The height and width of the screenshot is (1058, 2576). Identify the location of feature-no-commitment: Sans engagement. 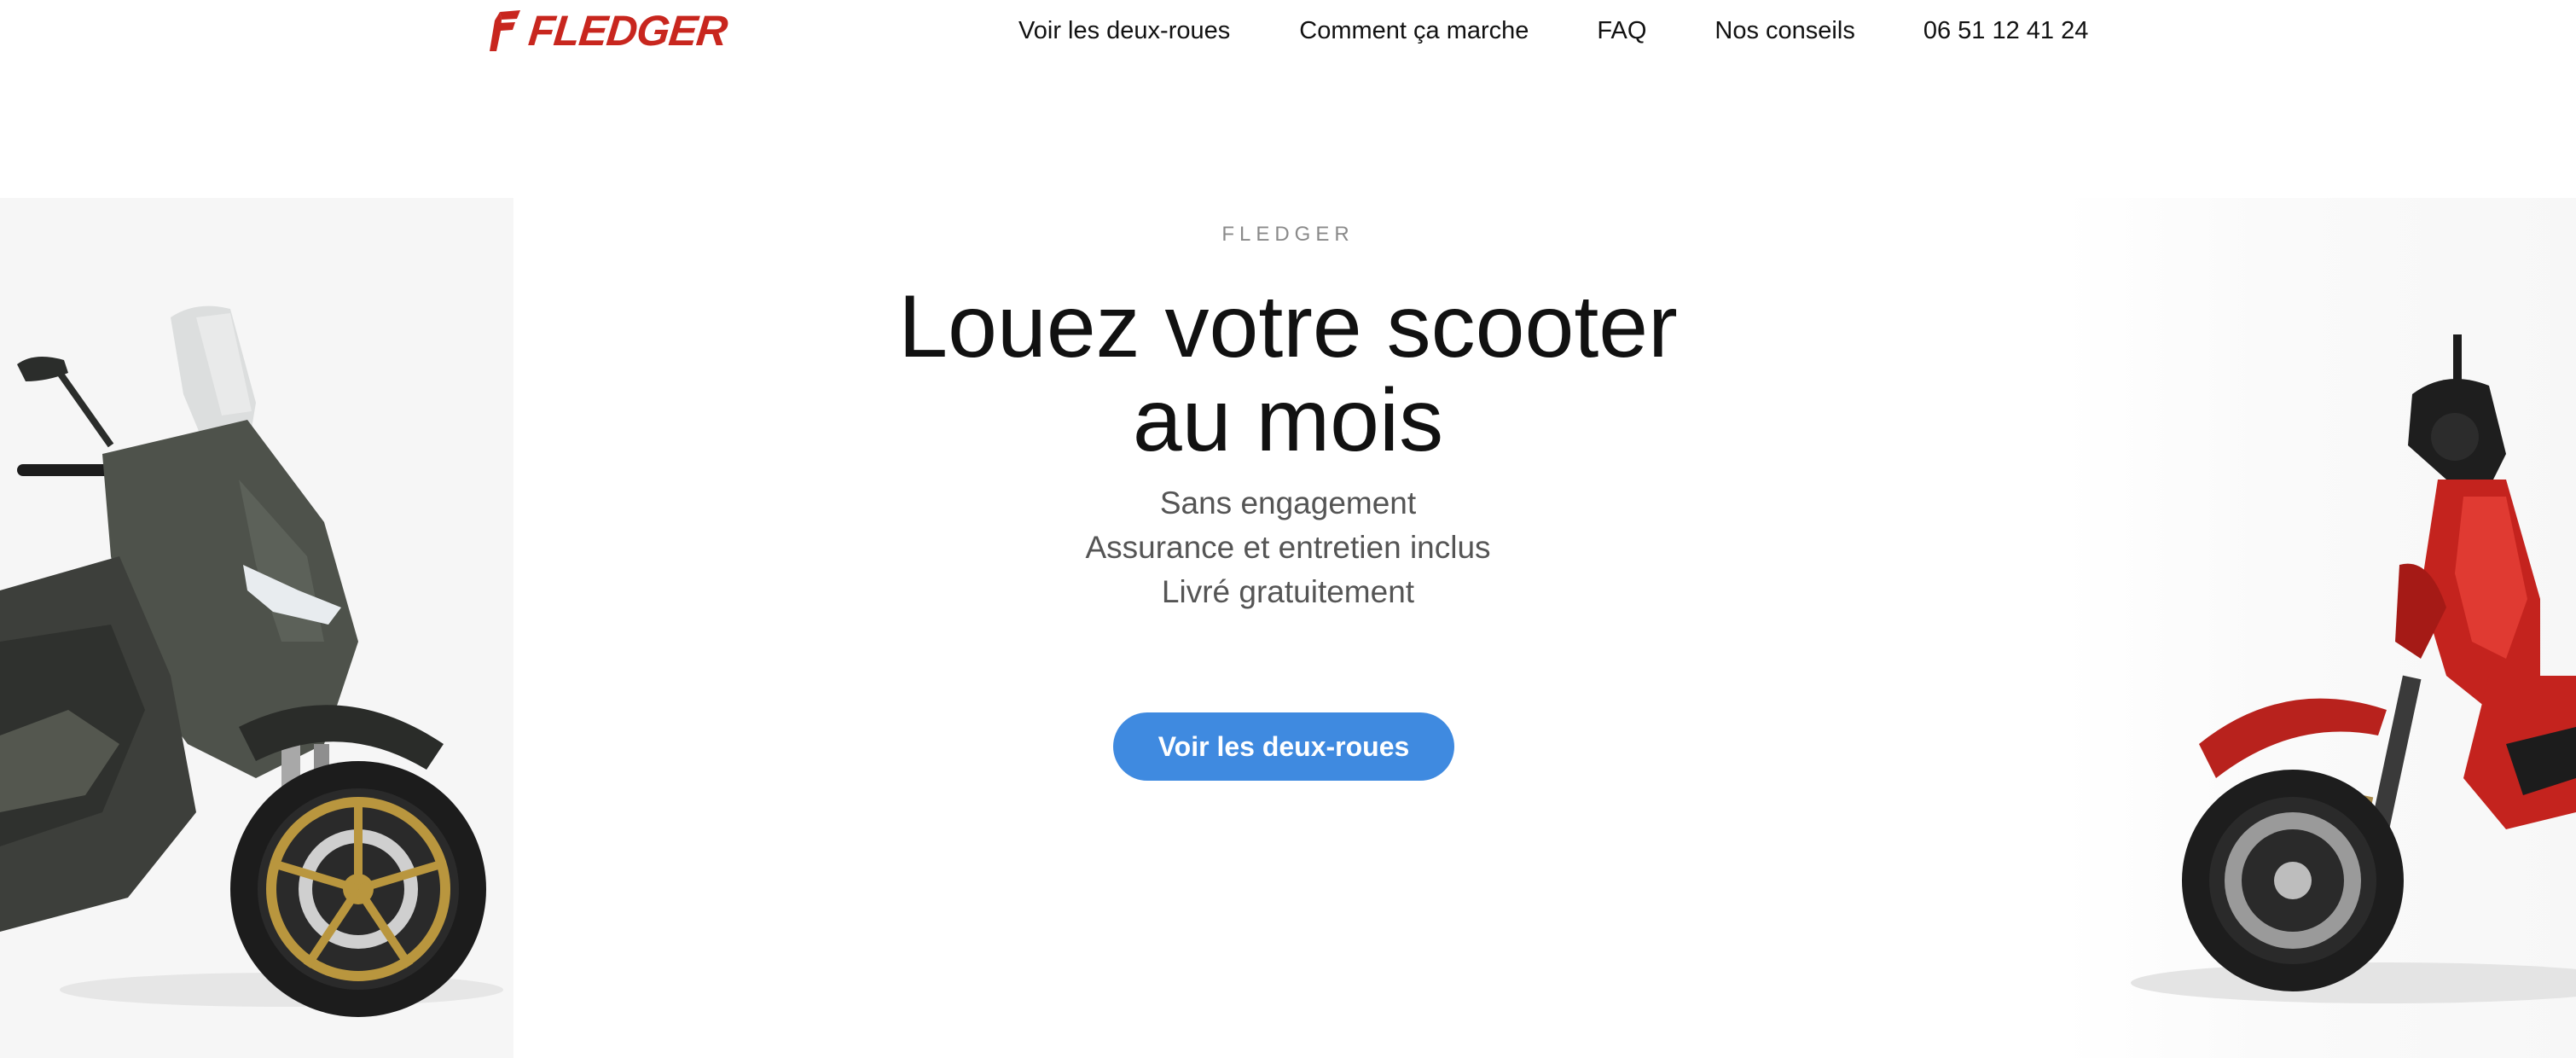
(1288, 503).